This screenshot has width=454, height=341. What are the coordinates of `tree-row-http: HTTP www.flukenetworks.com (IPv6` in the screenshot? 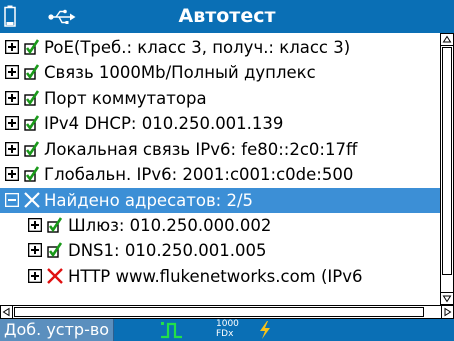 It's located at (220, 276).